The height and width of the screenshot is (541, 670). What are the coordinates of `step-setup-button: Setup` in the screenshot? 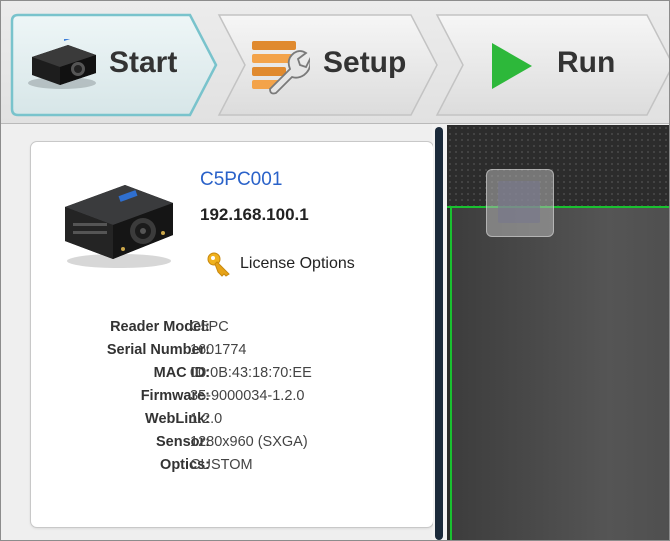 It's located at (329, 65).